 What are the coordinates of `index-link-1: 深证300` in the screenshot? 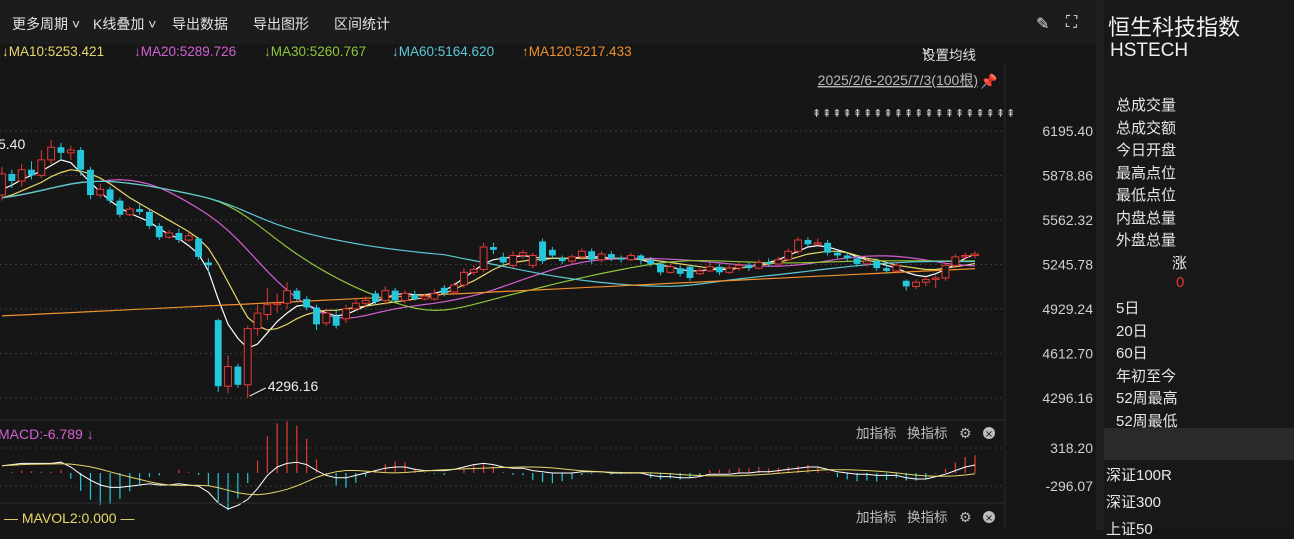 It's located at (1133, 501).